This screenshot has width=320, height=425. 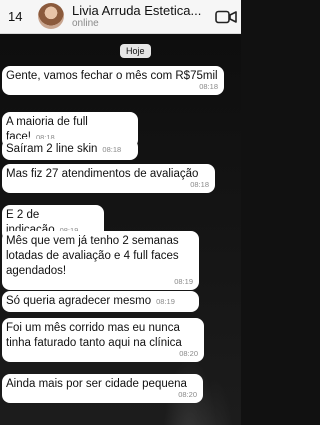 I want to click on avatar, so click(x=51, y=16).